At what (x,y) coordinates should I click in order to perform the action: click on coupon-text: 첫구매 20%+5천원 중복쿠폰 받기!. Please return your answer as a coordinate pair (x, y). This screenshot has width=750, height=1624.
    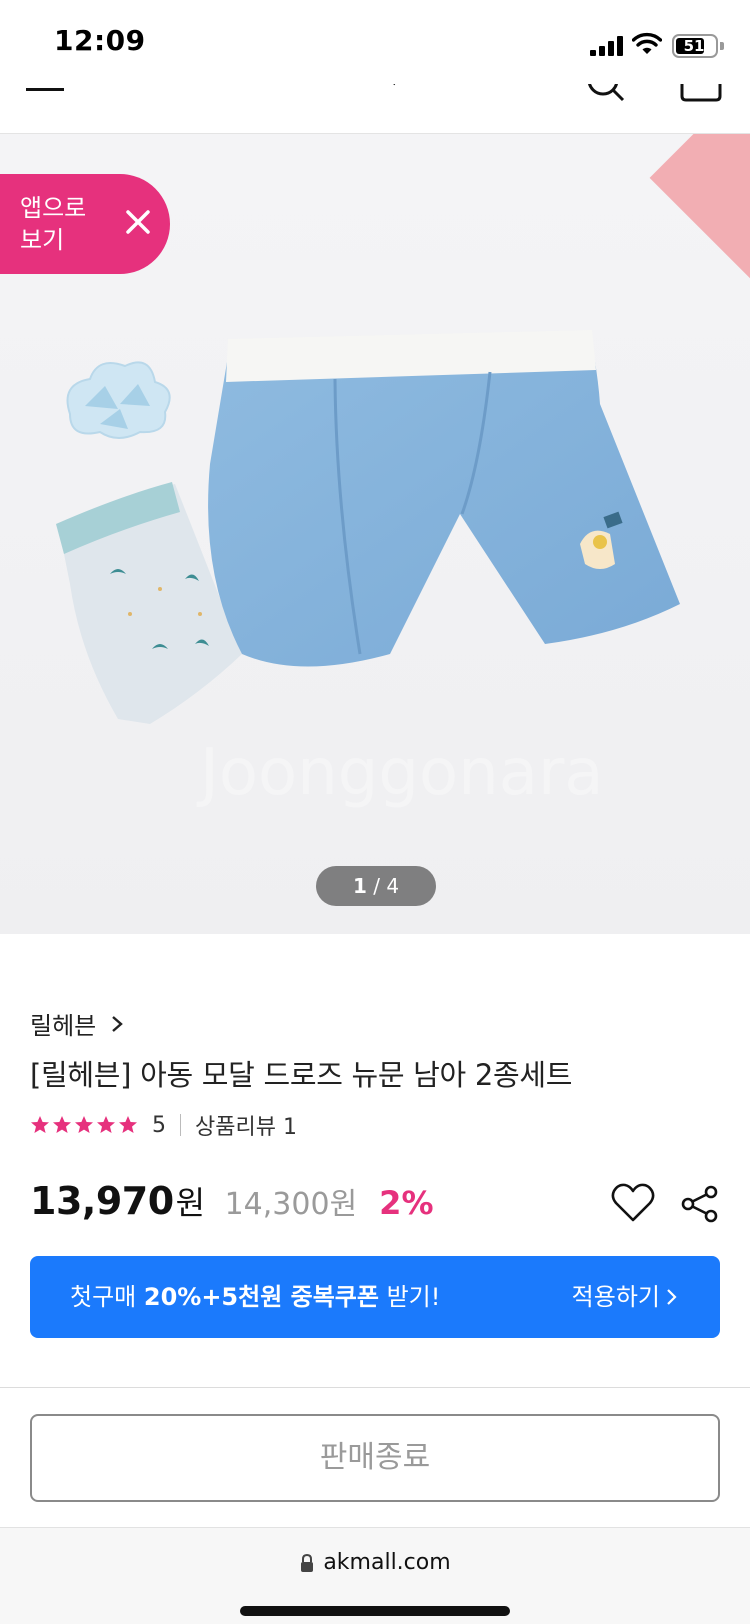
    Looking at the image, I should click on (255, 1297).